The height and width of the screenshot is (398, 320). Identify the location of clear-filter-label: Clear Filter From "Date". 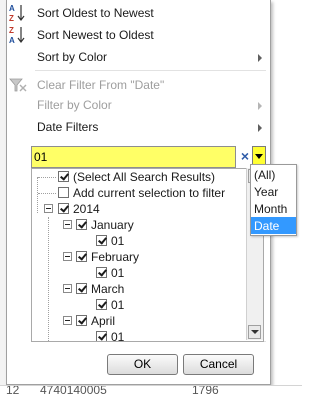
(101, 85).